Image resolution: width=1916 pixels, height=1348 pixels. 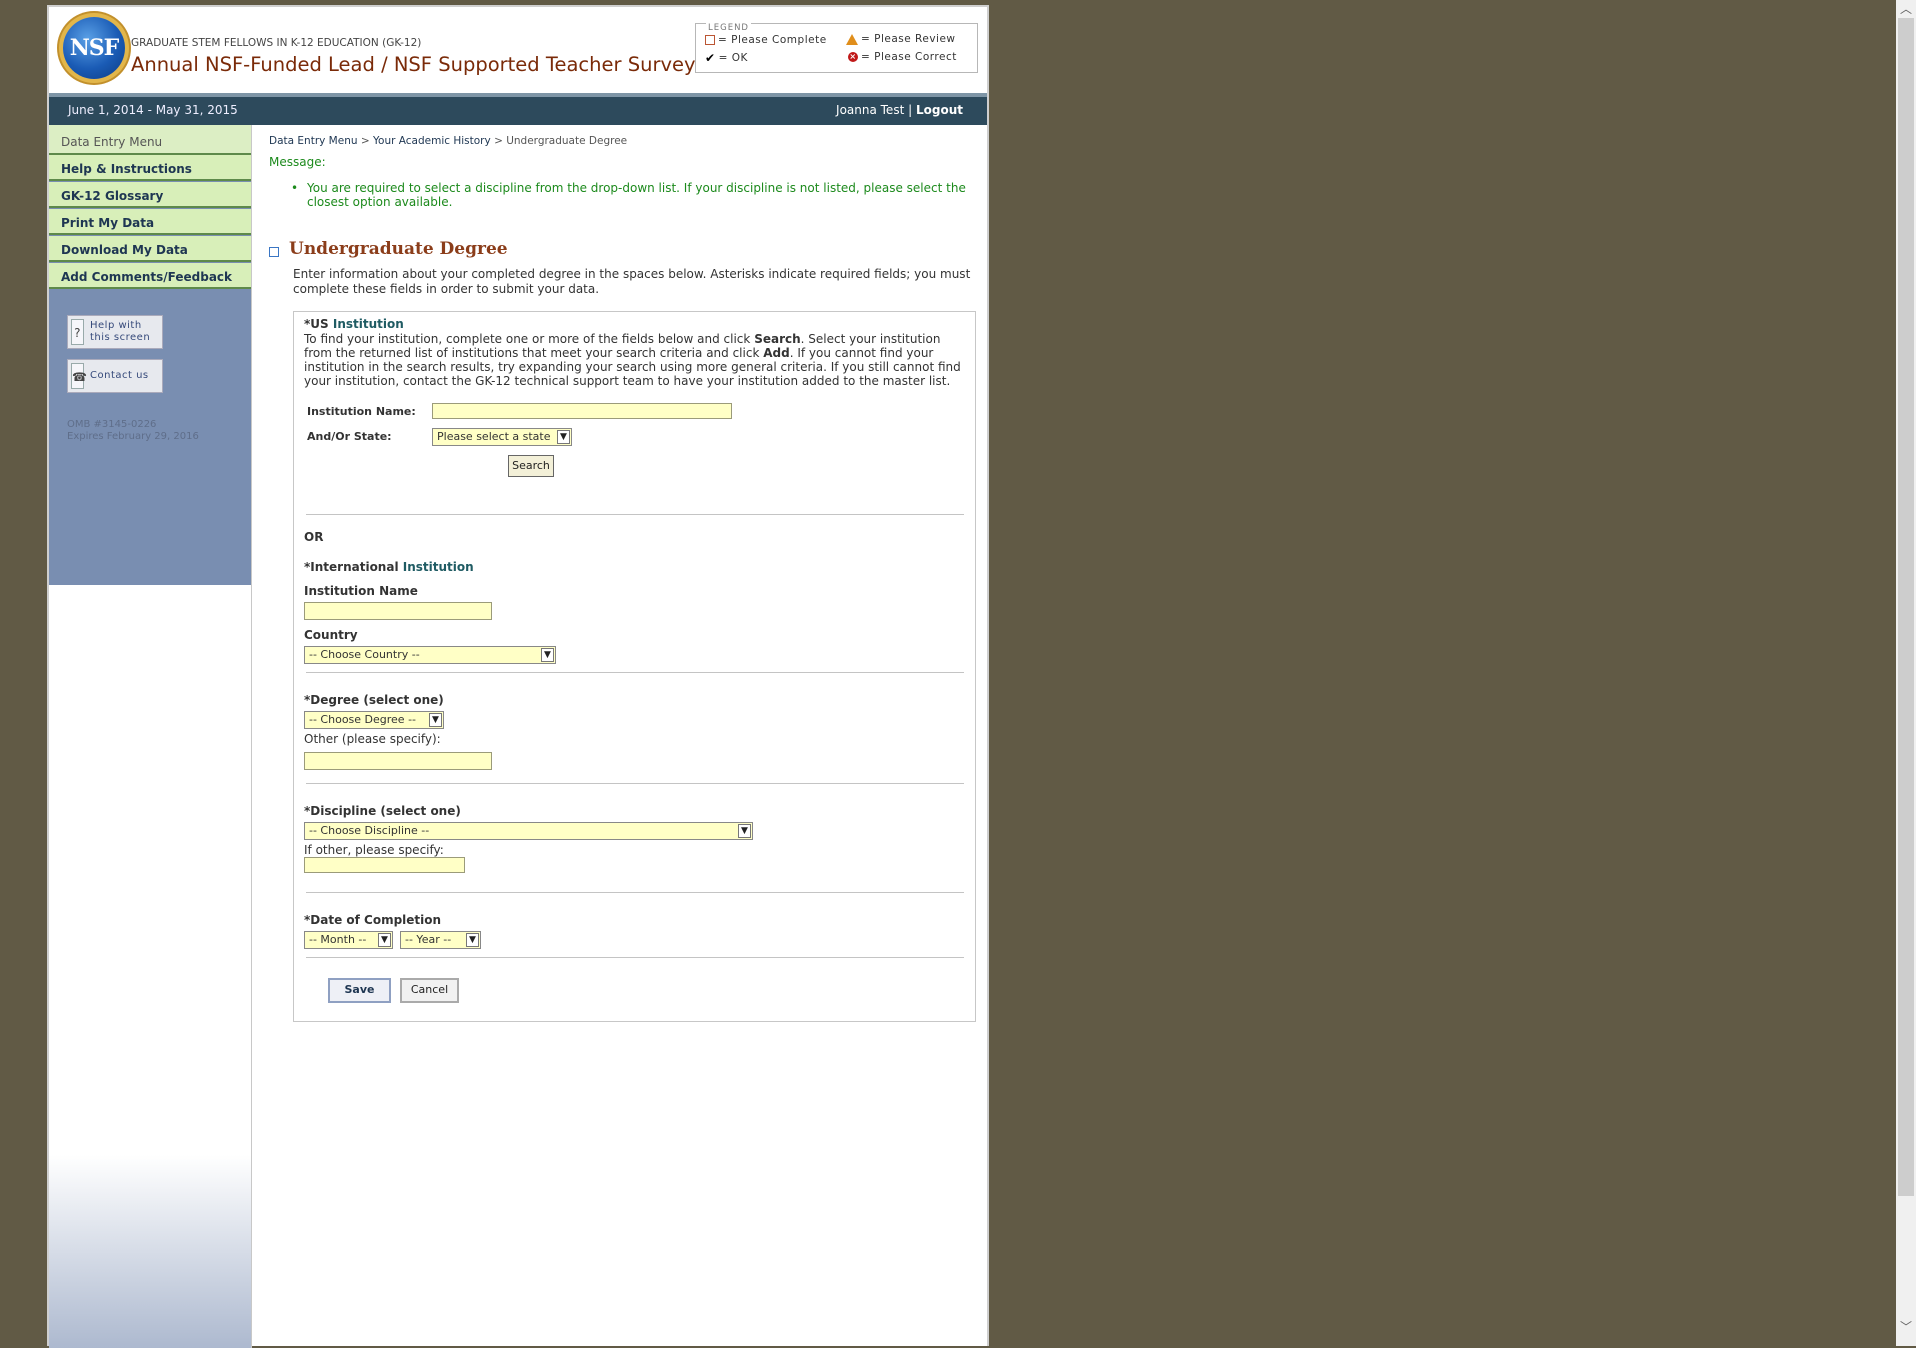 I want to click on month-select-value: -- Month --, so click(x=338, y=939).